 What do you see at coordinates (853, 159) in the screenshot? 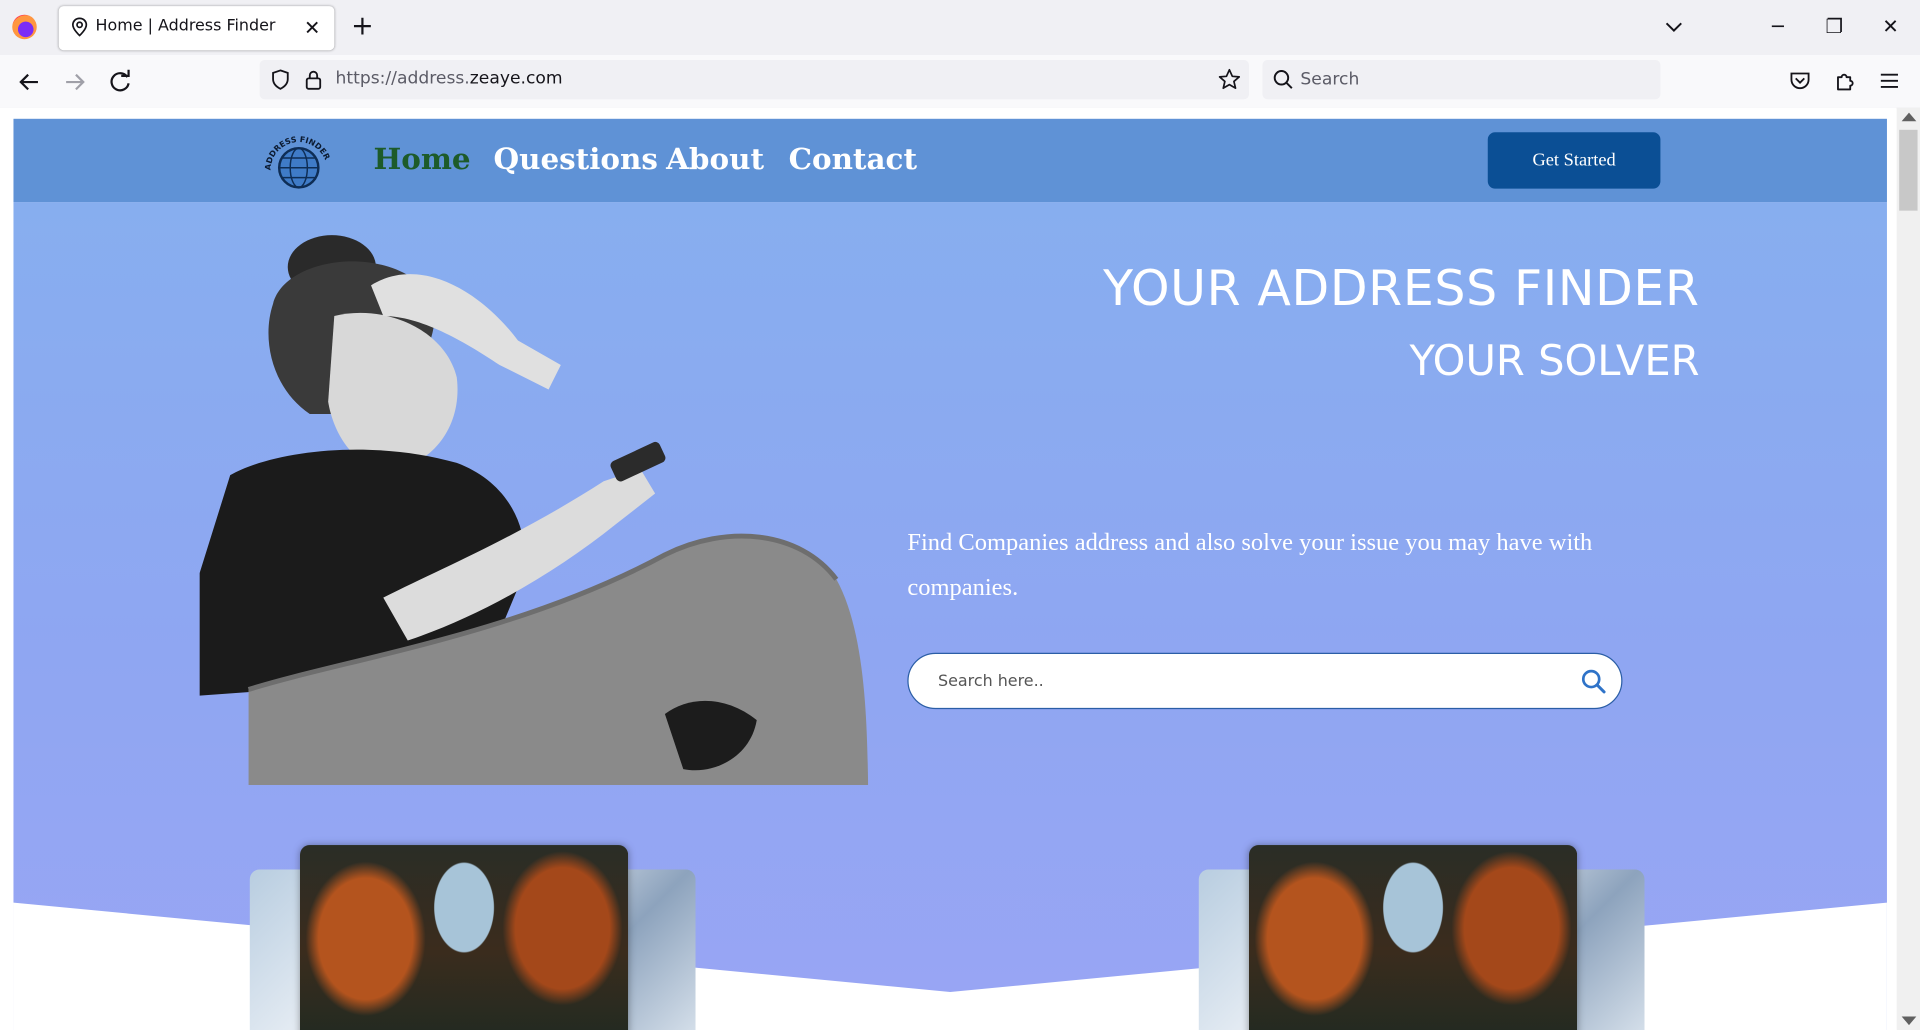
I see `nav-contact: Contact` at bounding box center [853, 159].